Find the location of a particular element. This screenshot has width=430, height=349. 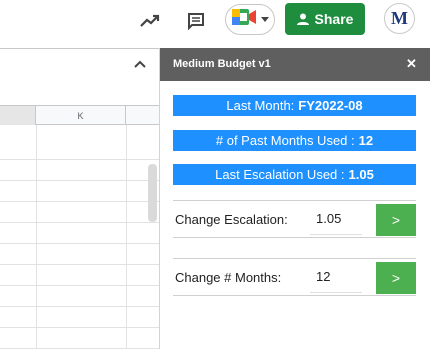

divider is located at coordinates (79, 48).